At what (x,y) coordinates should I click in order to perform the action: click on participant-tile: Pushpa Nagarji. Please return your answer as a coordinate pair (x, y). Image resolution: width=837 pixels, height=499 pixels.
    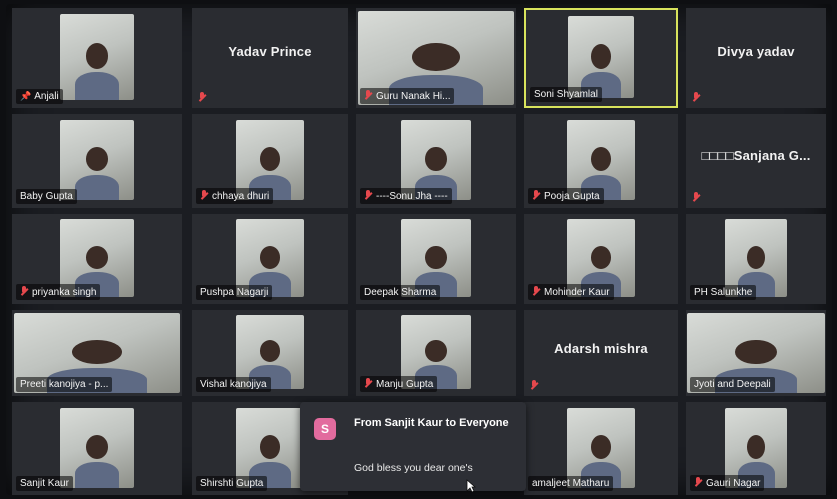
    Looking at the image, I should click on (270, 259).